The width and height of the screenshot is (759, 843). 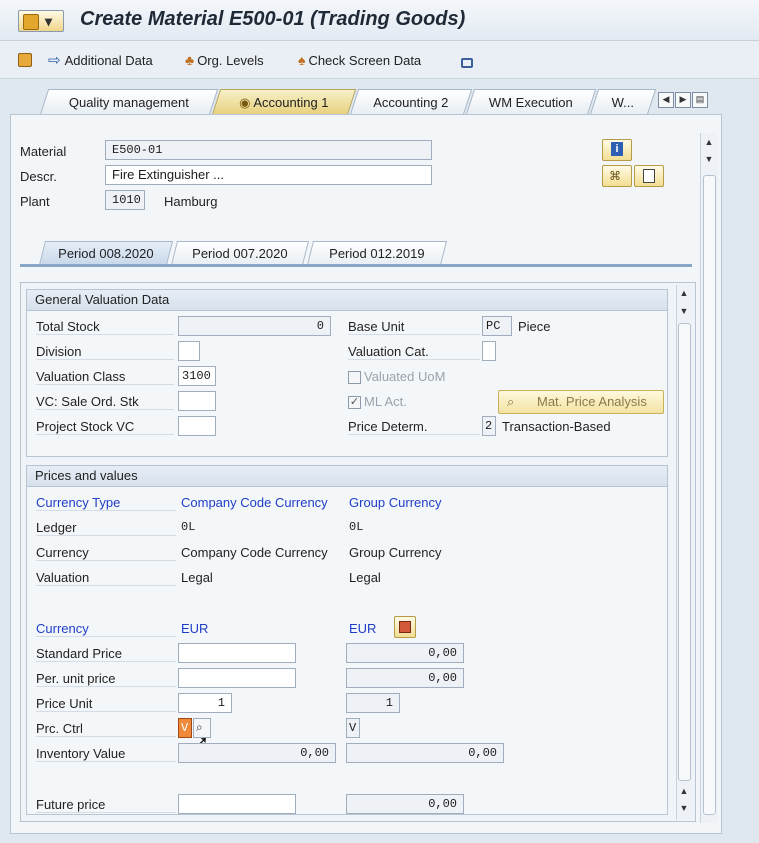 What do you see at coordinates (405, 653) in the screenshot?
I see `standard-price-gc-field: 0,00` at bounding box center [405, 653].